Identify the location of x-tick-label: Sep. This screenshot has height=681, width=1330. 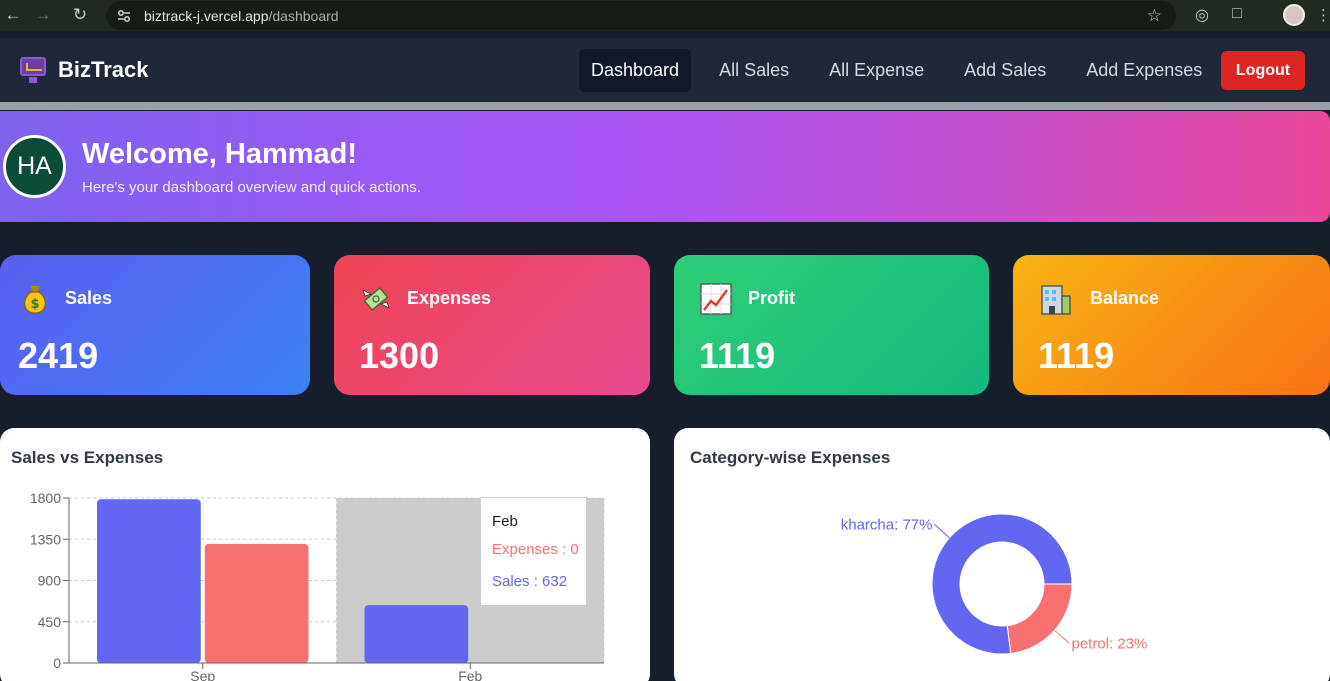
(202, 674).